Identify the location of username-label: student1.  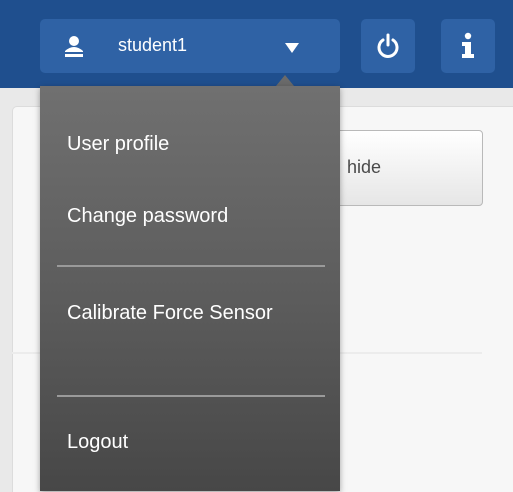
(153, 45).